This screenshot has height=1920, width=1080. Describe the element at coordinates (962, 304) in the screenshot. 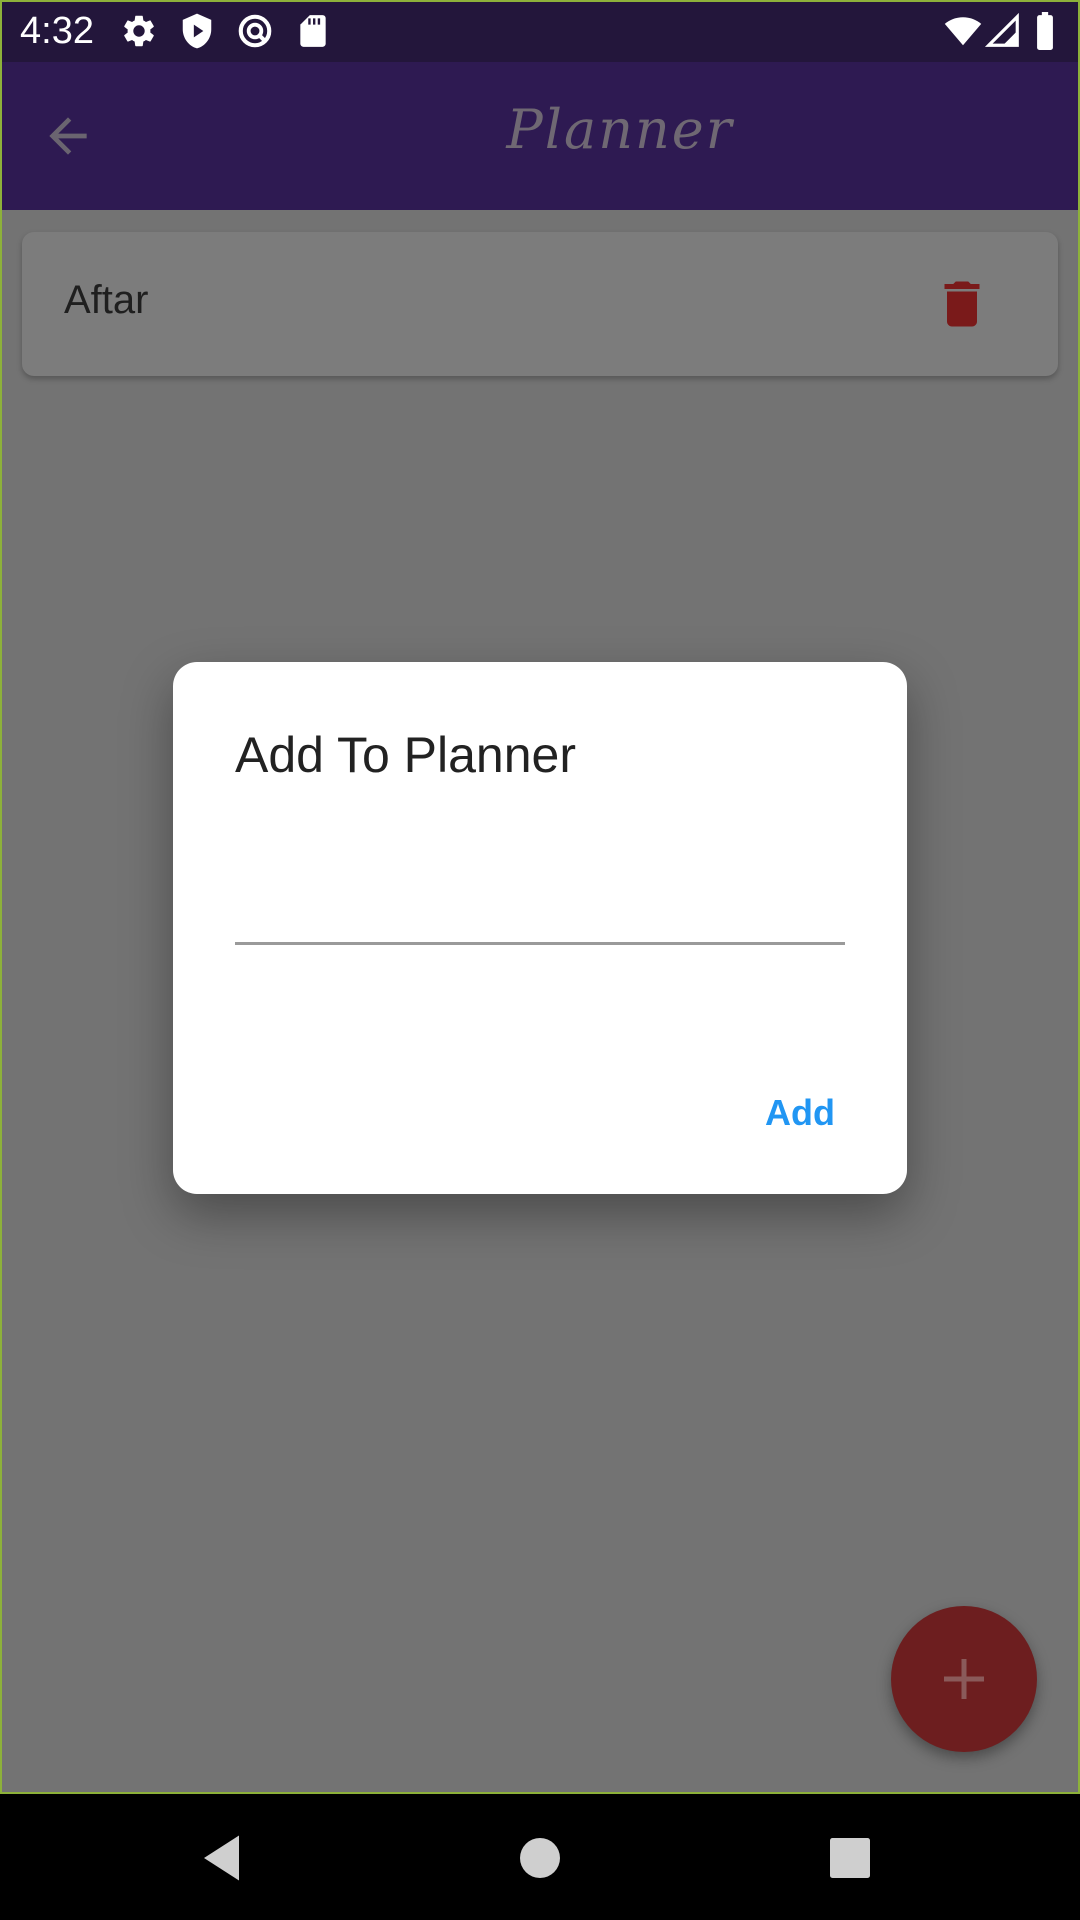

I see `trash-icon` at that location.